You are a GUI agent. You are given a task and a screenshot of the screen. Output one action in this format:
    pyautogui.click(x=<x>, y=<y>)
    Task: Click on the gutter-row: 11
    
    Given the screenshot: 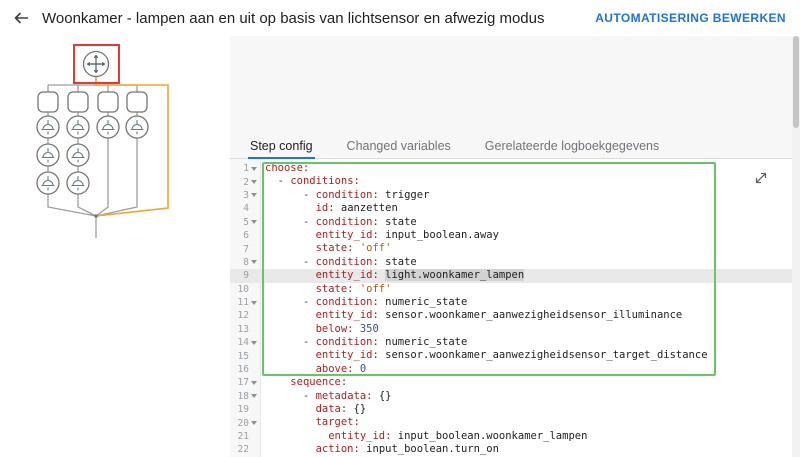 What is the action you would take?
    pyautogui.click(x=245, y=302)
    